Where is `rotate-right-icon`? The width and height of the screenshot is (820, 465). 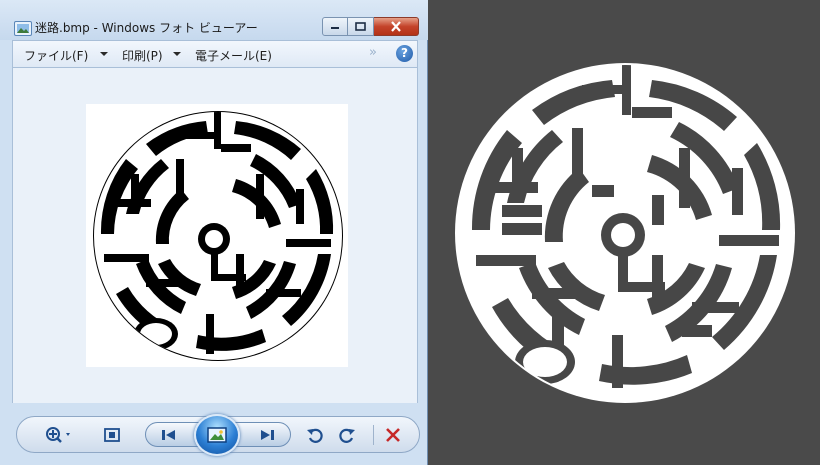
rotate-right-icon is located at coordinates (347, 435).